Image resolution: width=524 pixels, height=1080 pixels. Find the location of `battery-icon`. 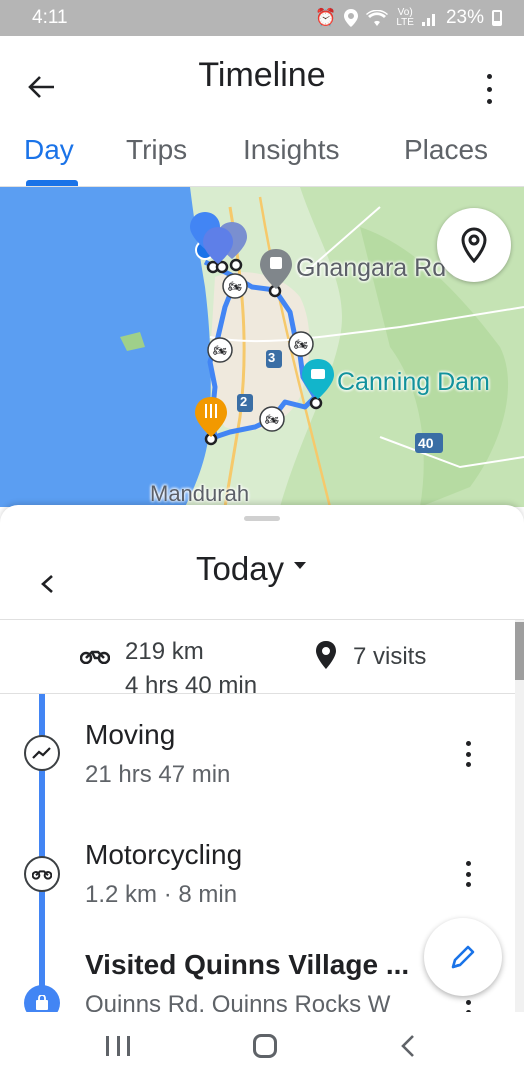

battery-icon is located at coordinates (497, 18).